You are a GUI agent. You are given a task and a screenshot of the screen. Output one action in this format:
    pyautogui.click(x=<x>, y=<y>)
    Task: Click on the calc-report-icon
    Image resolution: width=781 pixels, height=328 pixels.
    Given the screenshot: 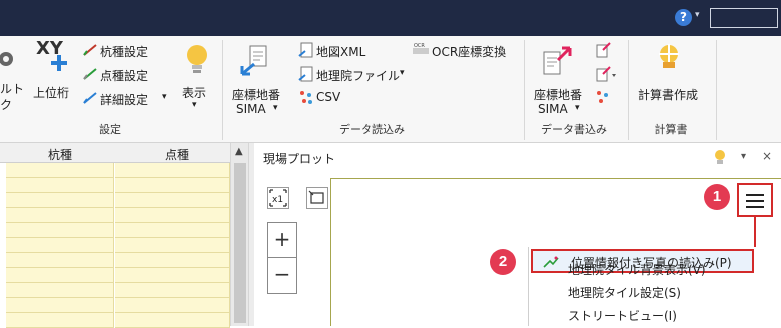 What is the action you would take?
    pyautogui.click(x=669, y=56)
    